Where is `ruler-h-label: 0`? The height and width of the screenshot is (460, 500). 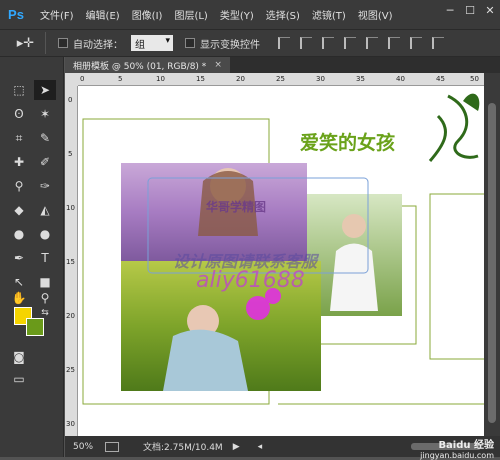
ruler-h-label: 0 is located at coordinates (82, 79).